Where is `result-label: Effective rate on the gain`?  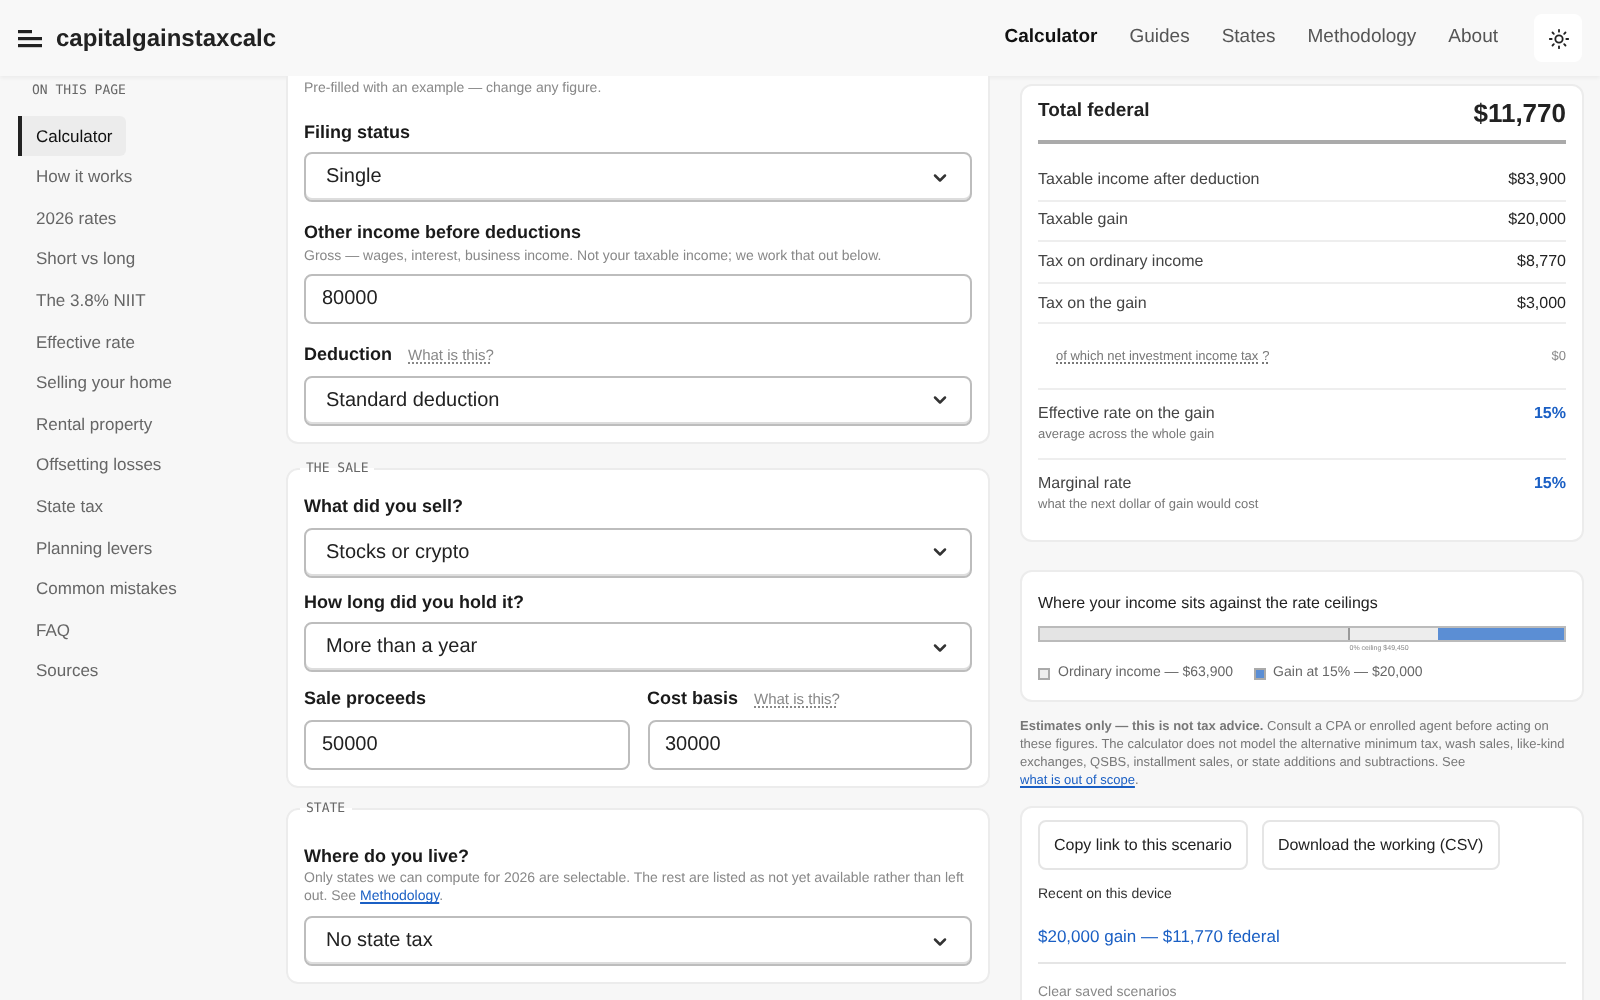 result-label: Effective rate on the gain is located at coordinates (1126, 414).